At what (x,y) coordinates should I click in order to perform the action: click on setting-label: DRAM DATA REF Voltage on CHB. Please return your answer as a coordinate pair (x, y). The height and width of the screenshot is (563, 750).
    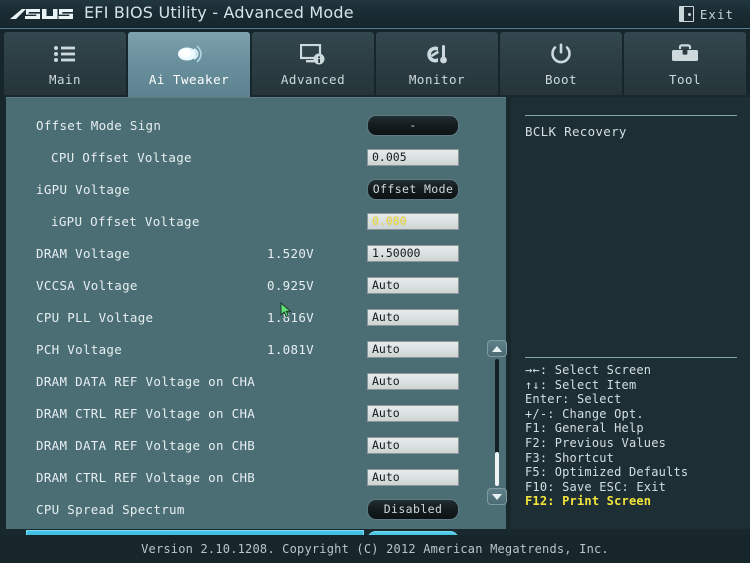
    Looking at the image, I should click on (146, 445).